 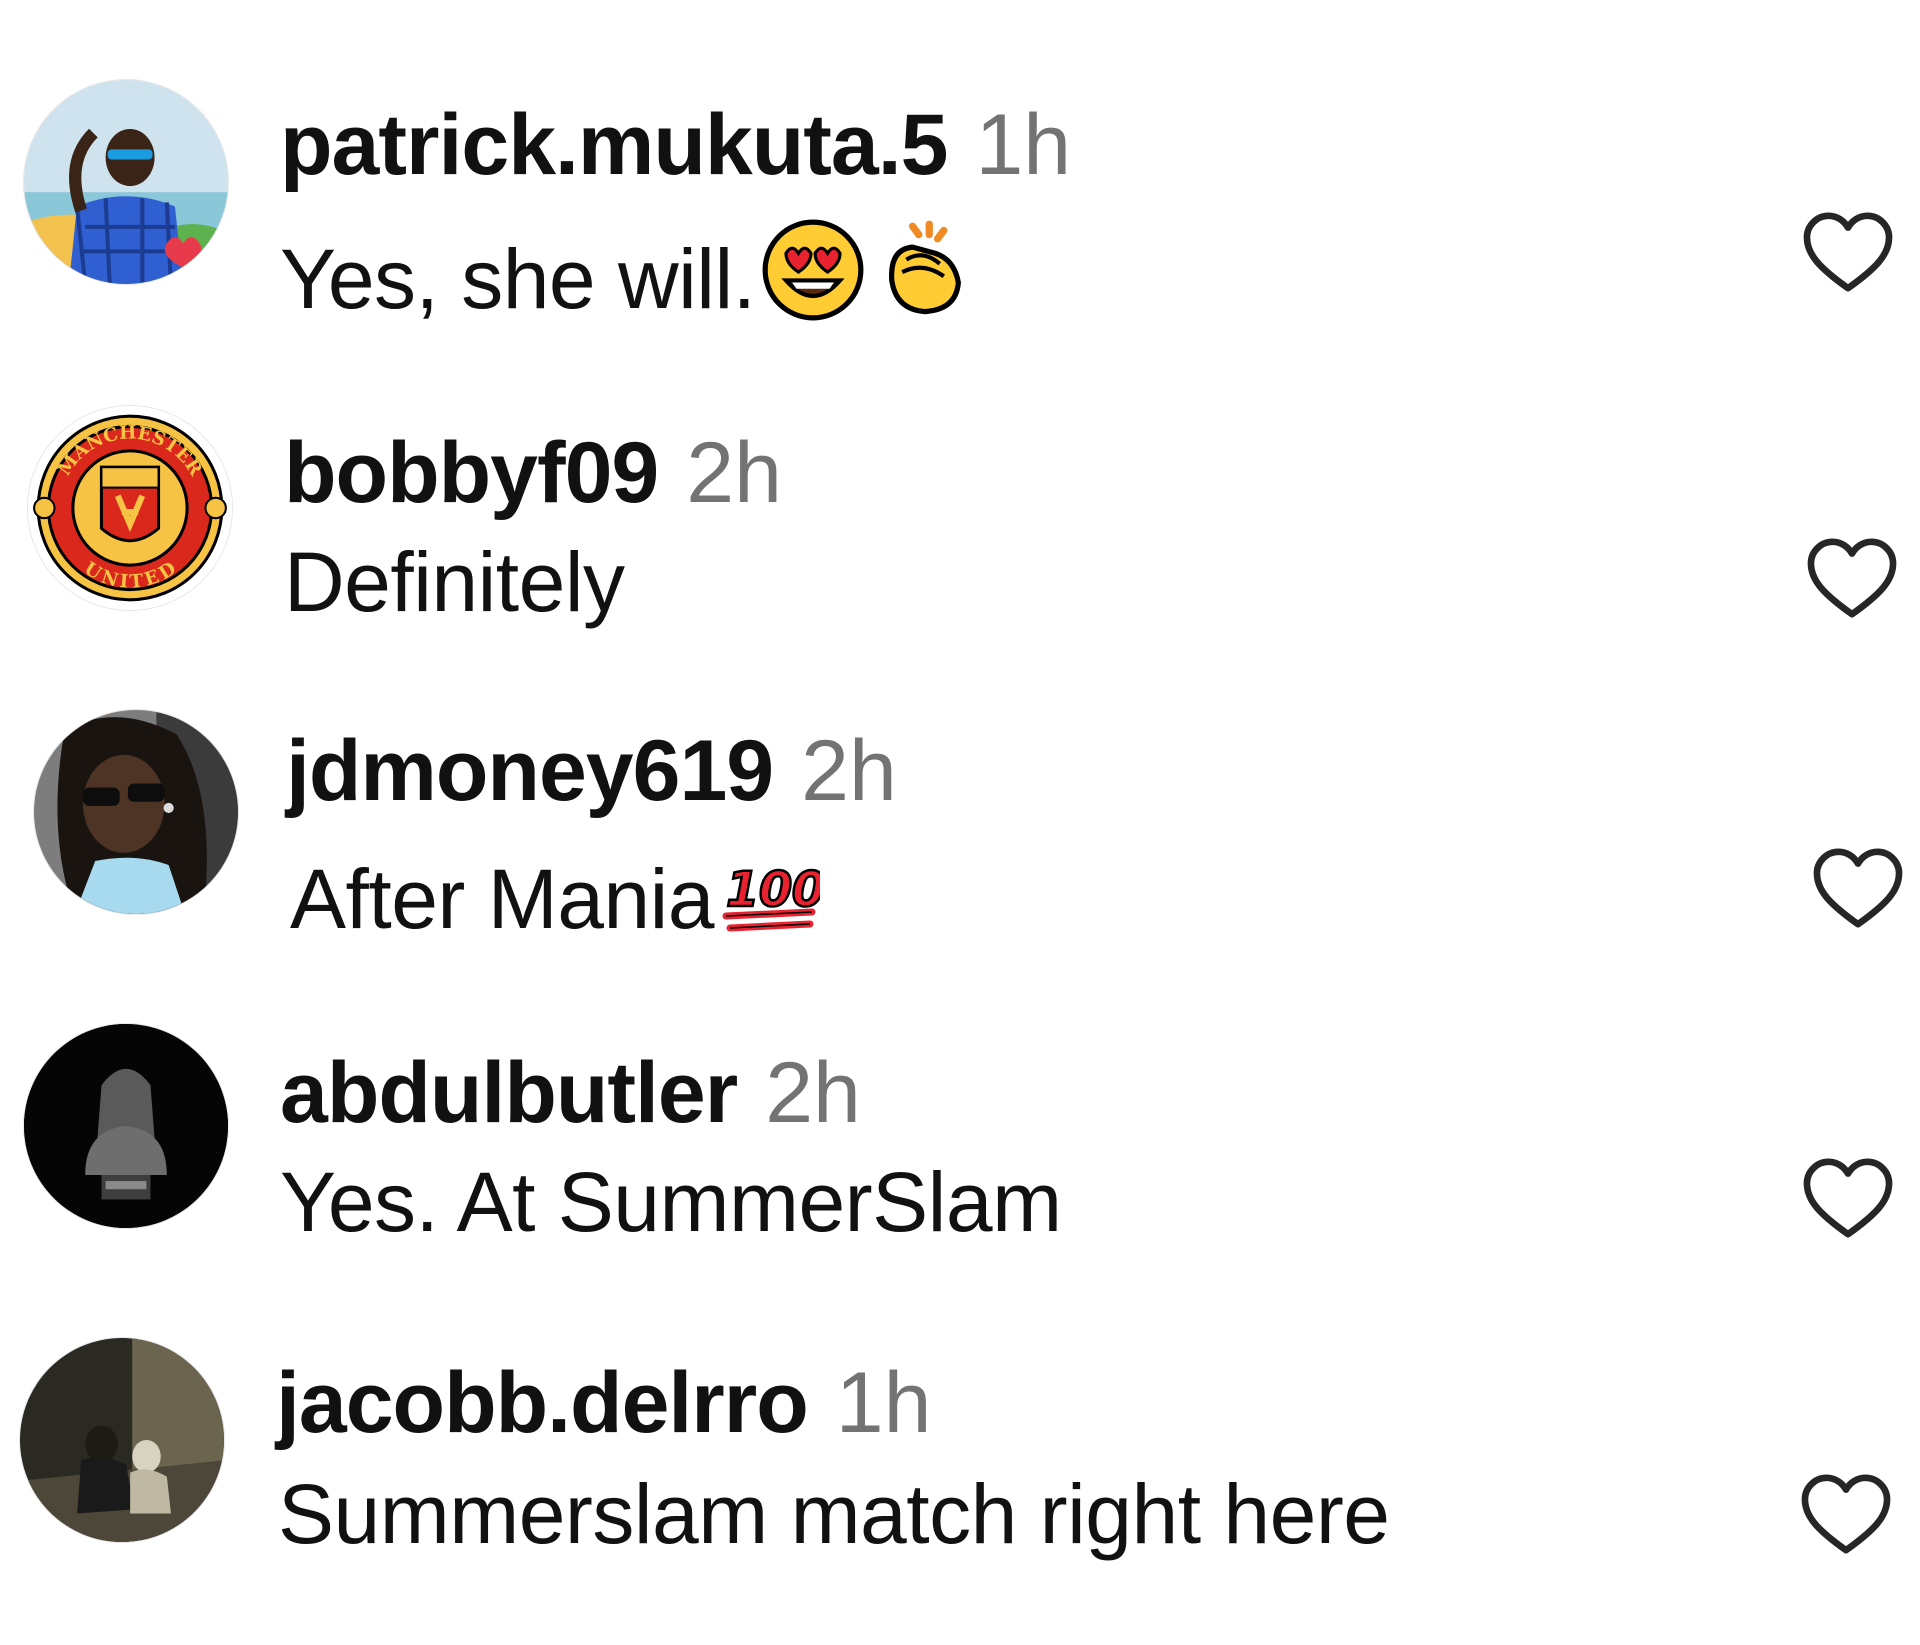 What do you see at coordinates (471, 473) in the screenshot?
I see `username-text: bobbyf09` at bounding box center [471, 473].